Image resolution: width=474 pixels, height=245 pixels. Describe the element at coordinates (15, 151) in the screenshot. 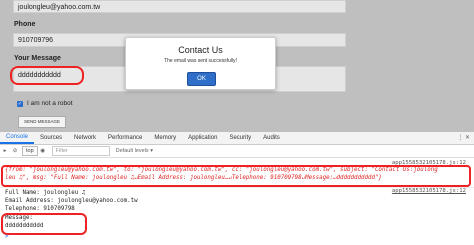

I see `clear-console-icon: ⊘` at that location.